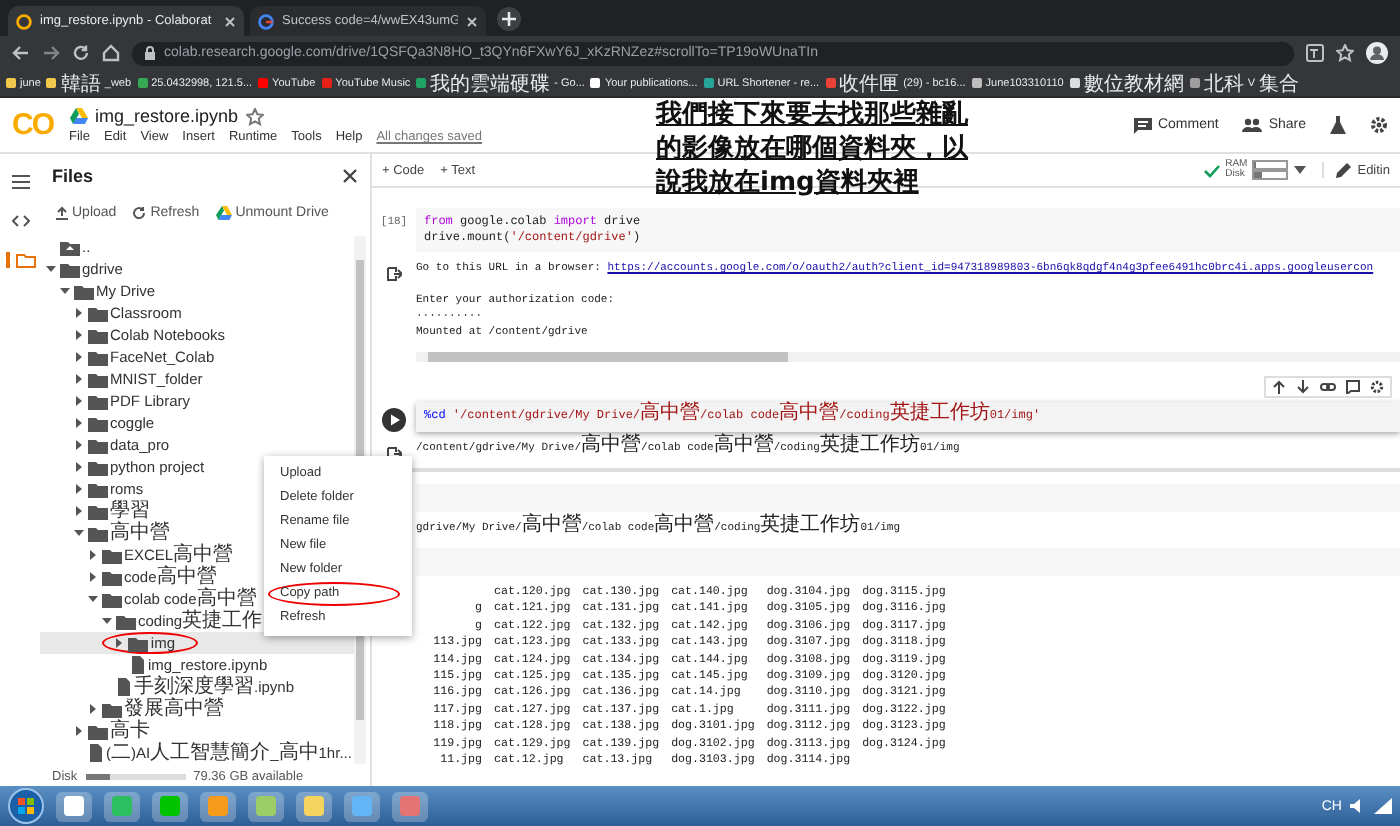 This screenshot has height=826, width=1400. I want to click on reload-icon, so click(81, 53).